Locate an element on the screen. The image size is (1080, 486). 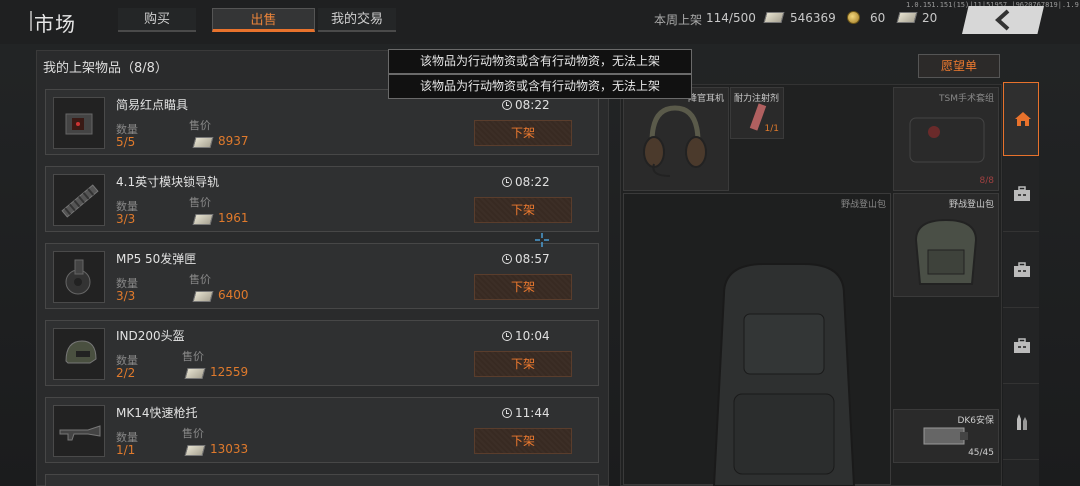
price-value: 1961 is located at coordinates (233, 218).